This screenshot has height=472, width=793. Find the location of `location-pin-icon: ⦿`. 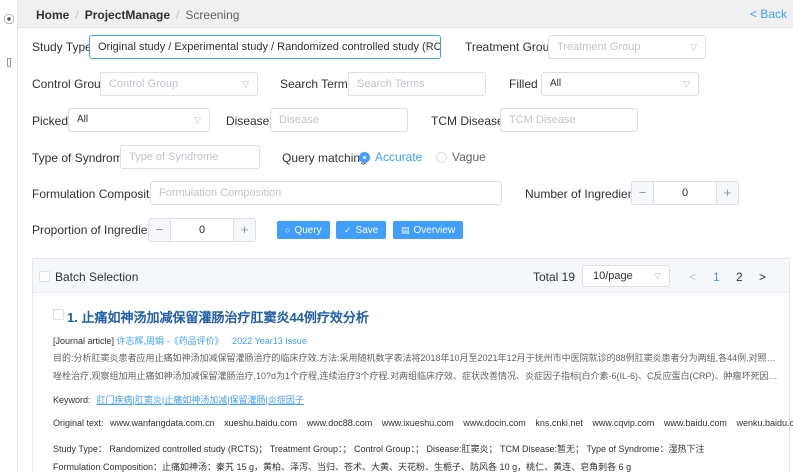

location-pin-icon: ⦿ is located at coordinates (9, 20).